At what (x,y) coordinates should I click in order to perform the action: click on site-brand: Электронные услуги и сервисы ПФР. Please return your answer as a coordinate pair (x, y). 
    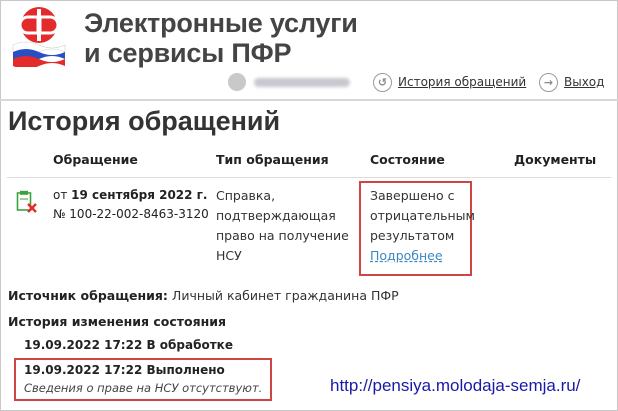
    Looking at the image, I should click on (221, 38).